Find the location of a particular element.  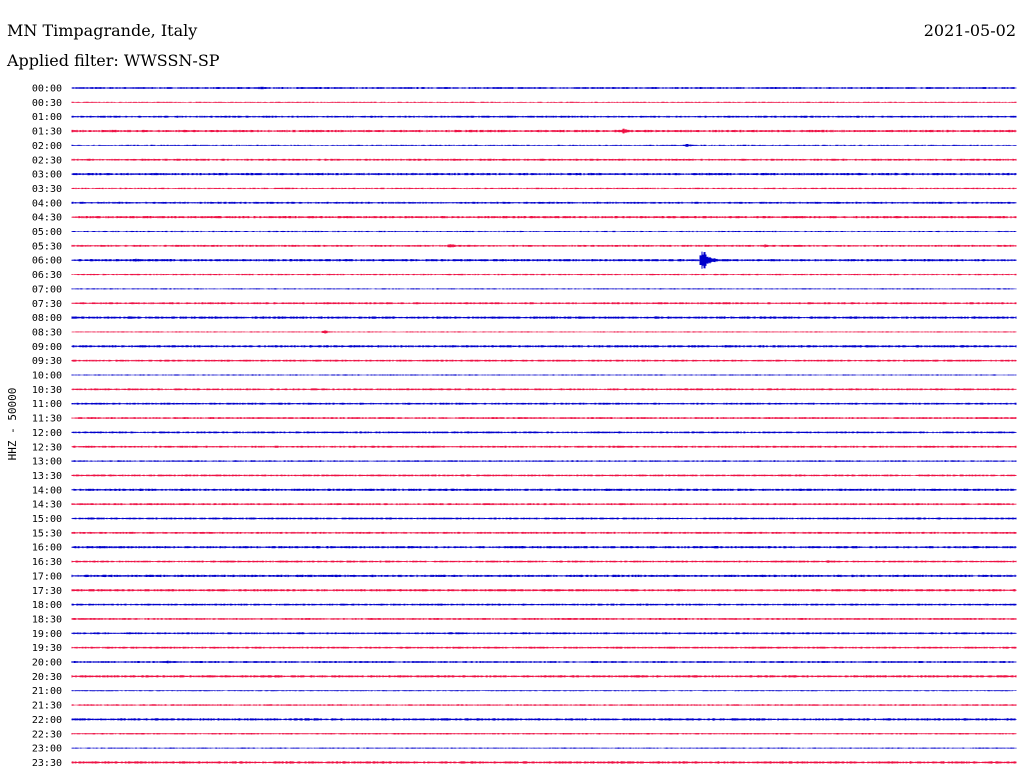

time-tick-label: 03:30 is located at coordinates (47, 189).